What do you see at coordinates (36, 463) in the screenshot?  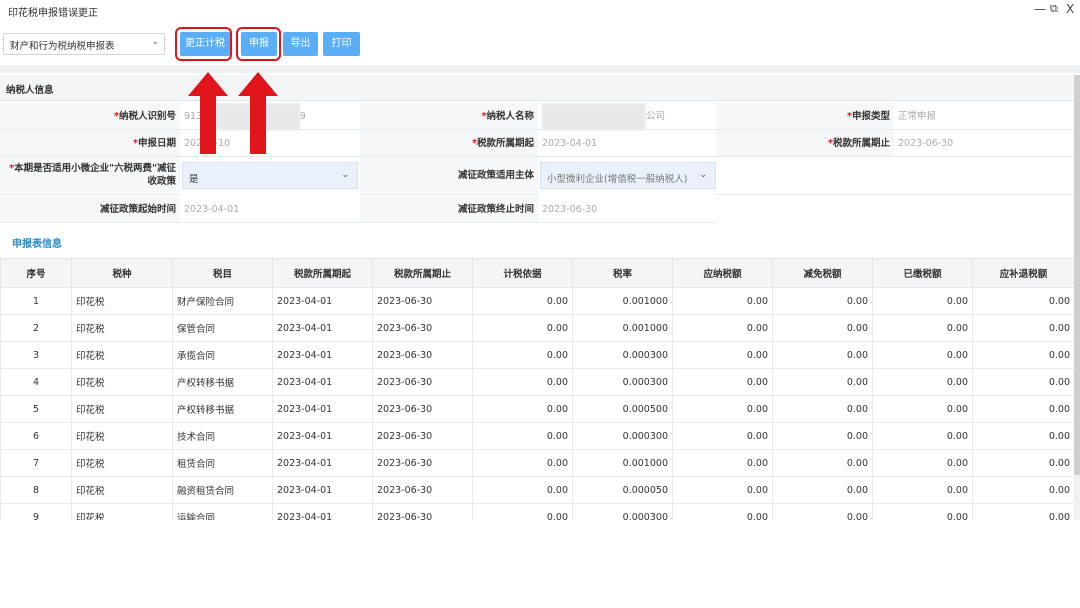 I see `table-cell: 7` at bounding box center [36, 463].